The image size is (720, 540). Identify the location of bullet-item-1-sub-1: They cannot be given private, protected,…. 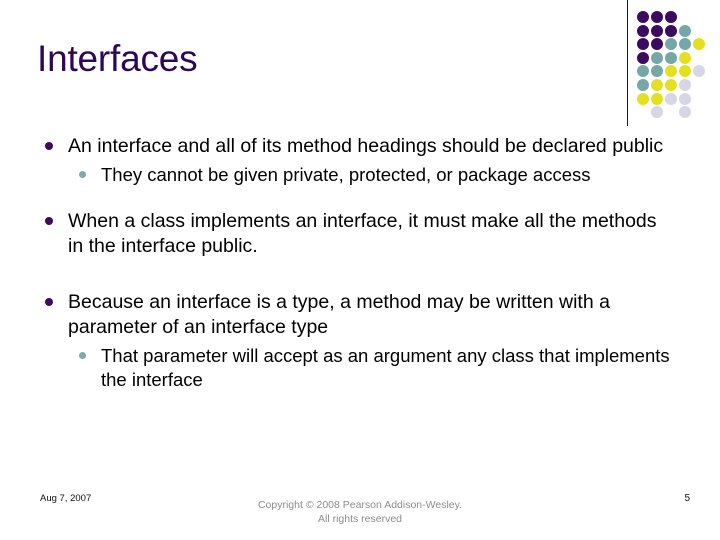
(369, 175).